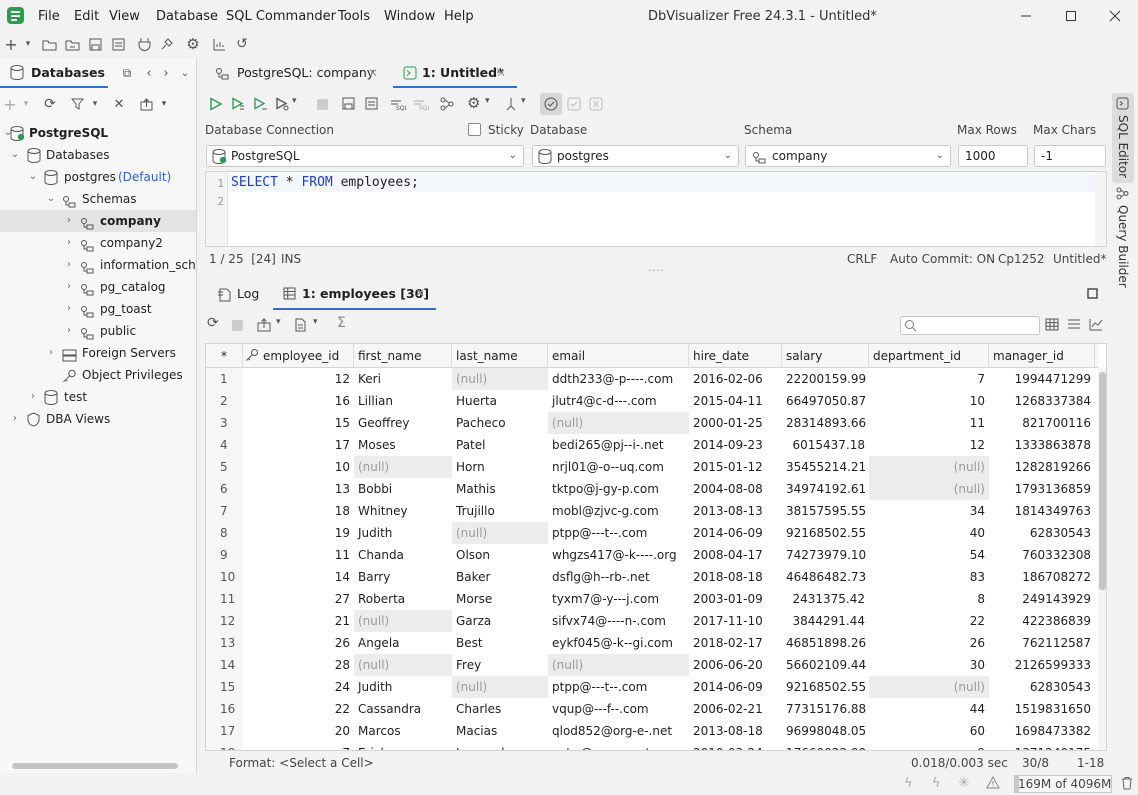 This screenshot has height=795, width=1138. I want to click on table-cell: 1282819266, so click(1042, 467).